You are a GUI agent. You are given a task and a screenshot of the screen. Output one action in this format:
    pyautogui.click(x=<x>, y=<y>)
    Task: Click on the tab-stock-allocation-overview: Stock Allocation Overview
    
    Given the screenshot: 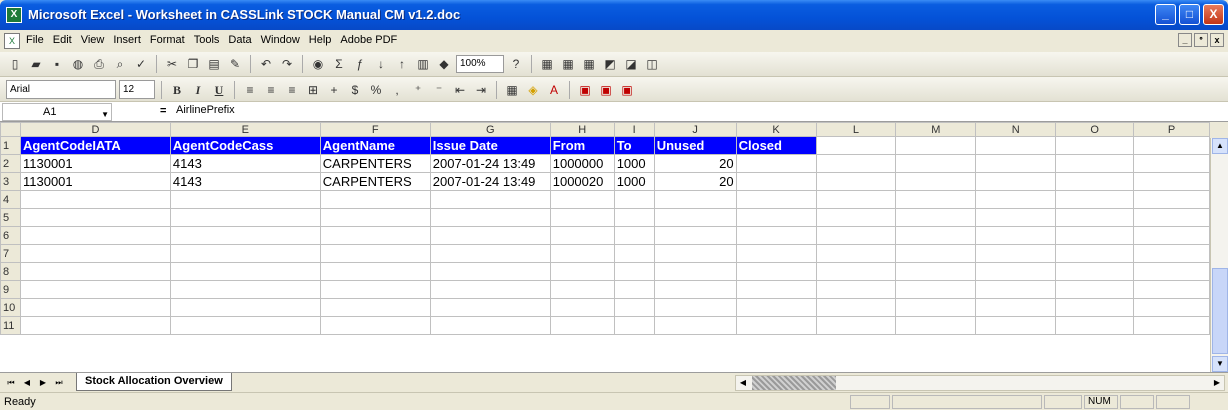 What is the action you would take?
    pyautogui.click(x=154, y=382)
    